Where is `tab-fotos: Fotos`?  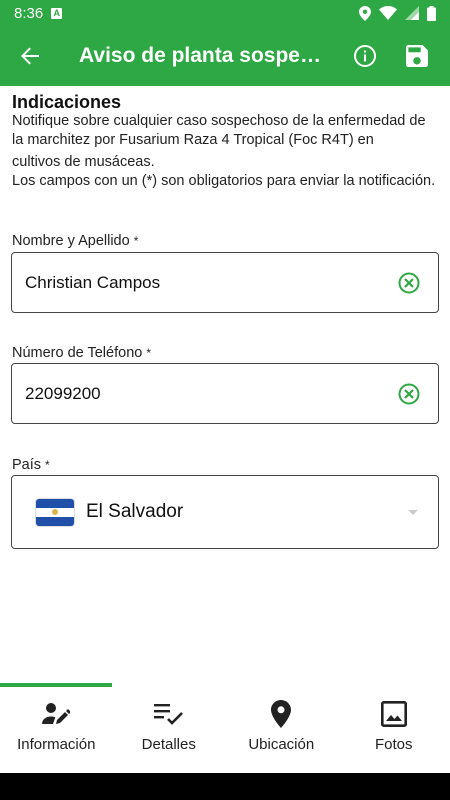
tab-fotos: Fotos is located at coordinates (394, 730).